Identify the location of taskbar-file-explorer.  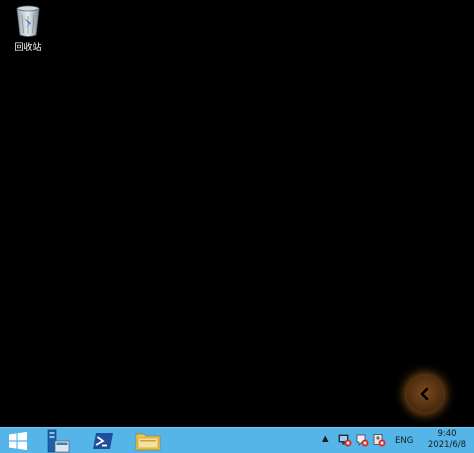
(148, 440).